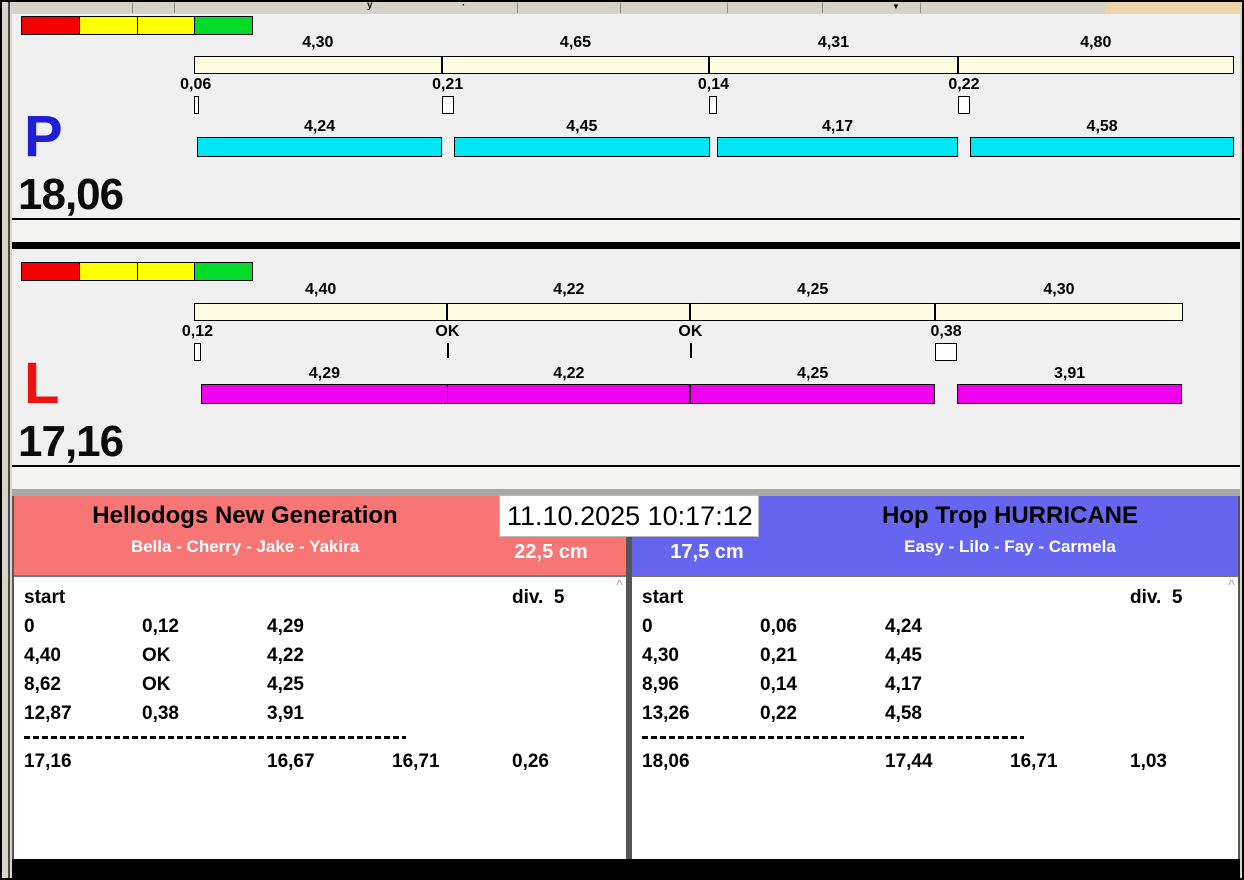 The height and width of the screenshot is (880, 1244). I want to click on table-cell: 4,40, so click(42, 655).